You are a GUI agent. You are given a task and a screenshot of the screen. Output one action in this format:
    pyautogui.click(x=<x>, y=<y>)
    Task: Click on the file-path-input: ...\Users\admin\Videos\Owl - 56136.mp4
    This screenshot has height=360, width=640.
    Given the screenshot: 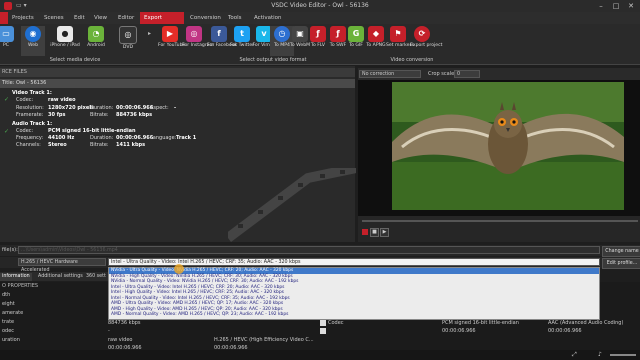 What is the action you would take?
    pyautogui.click(x=309, y=250)
    